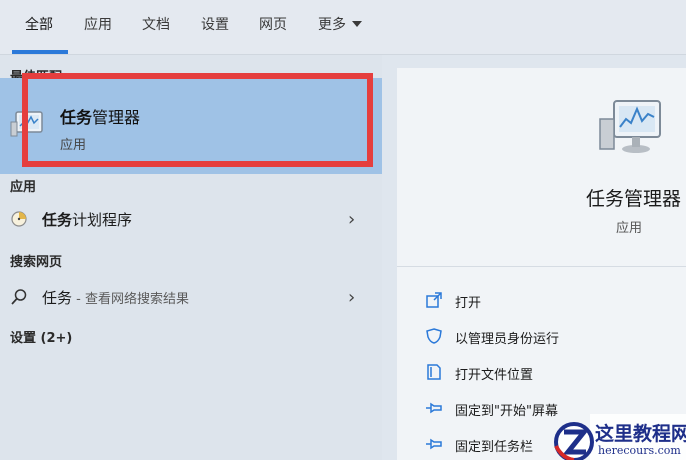 The image size is (686, 460). What do you see at coordinates (332, 25) in the screenshot?
I see `tab-more-label: 更多` at bounding box center [332, 25].